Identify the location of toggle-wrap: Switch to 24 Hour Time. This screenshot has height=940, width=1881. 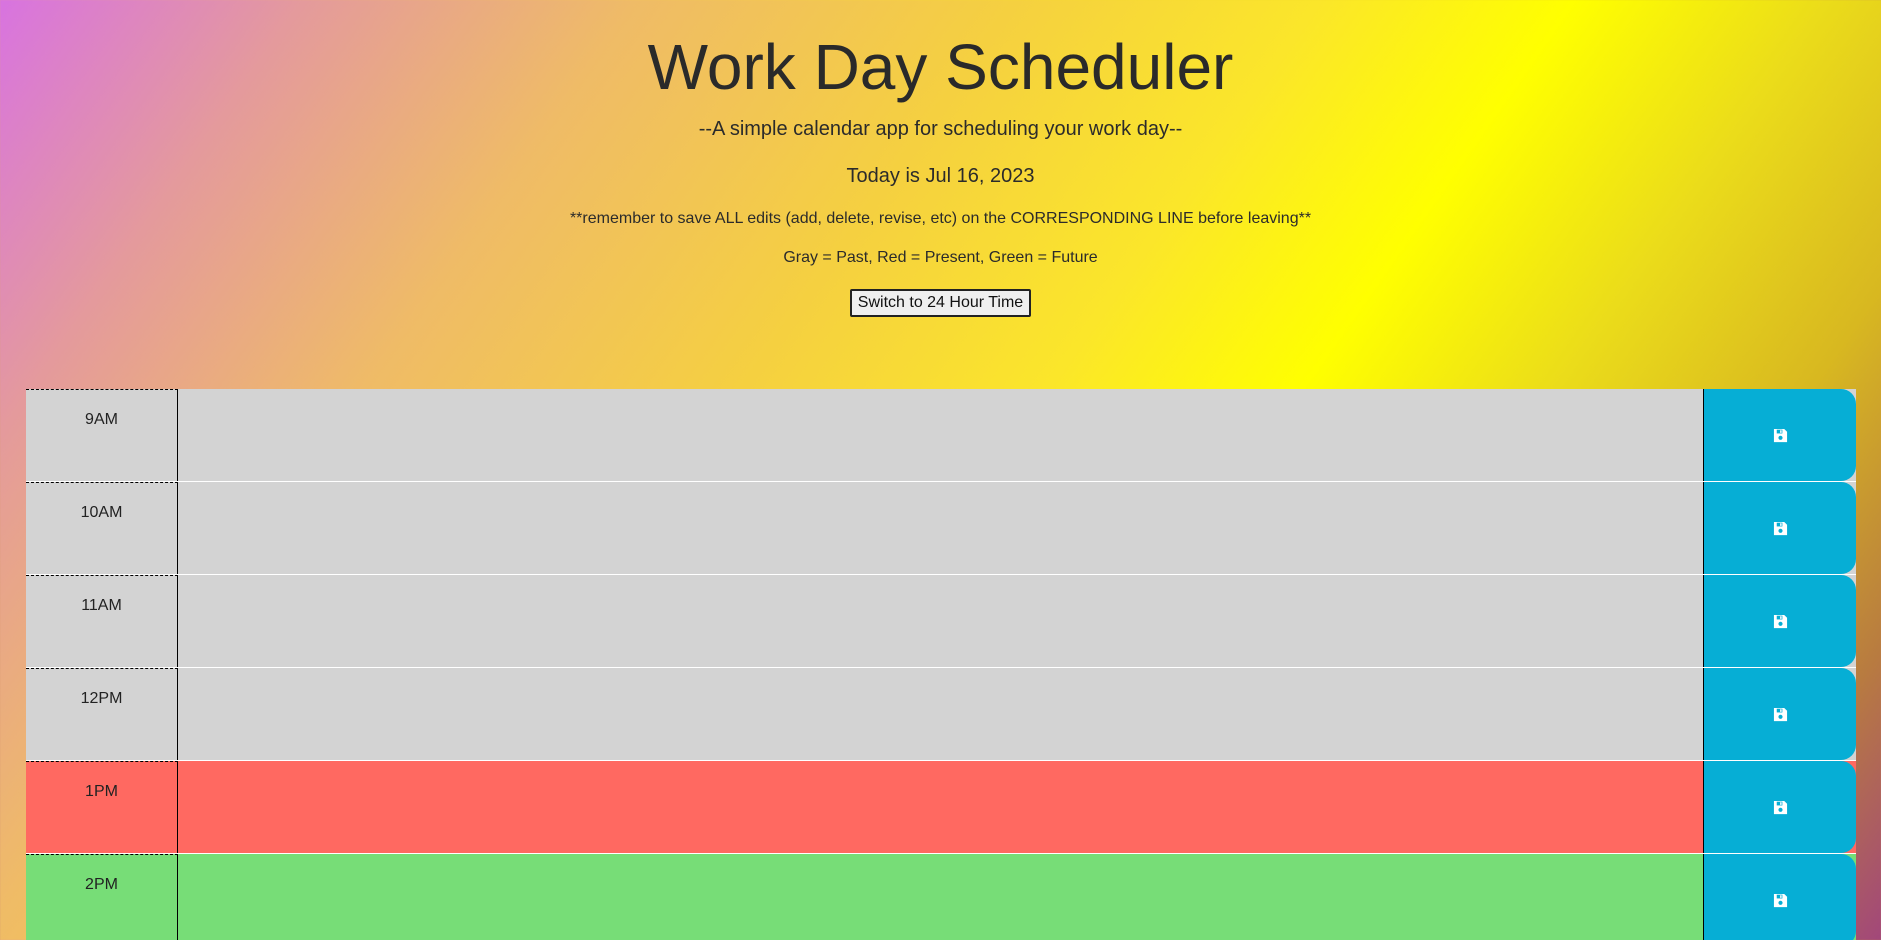
(940, 303).